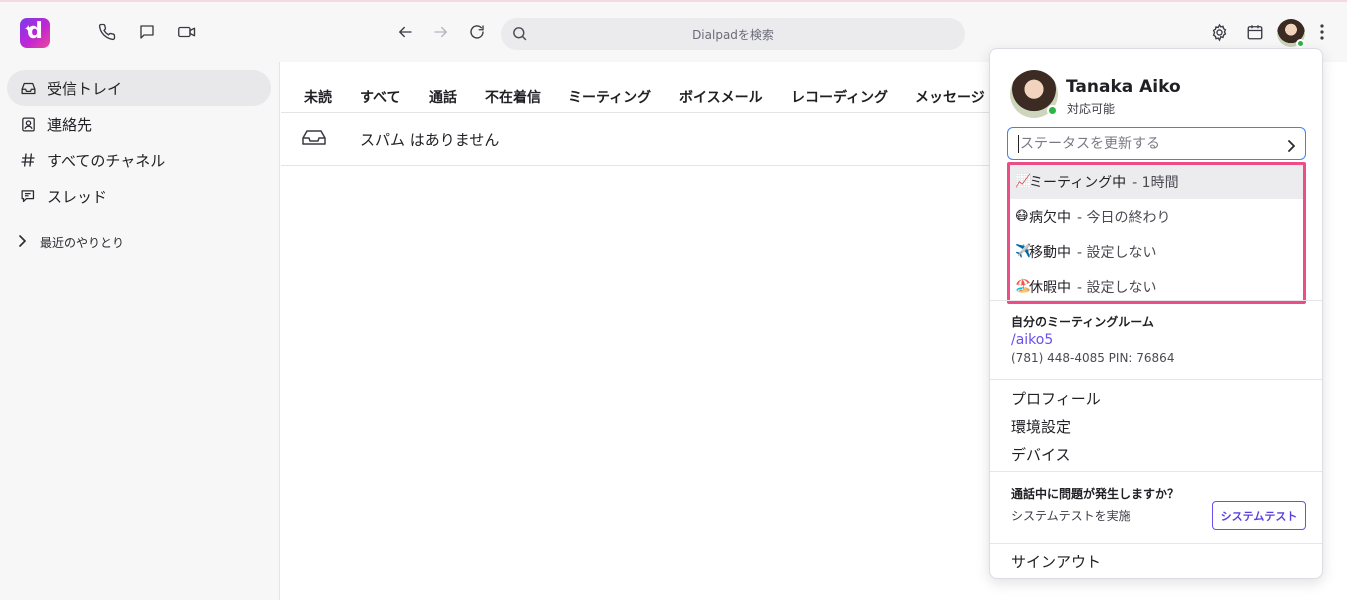  Describe the element at coordinates (107, 32) in the screenshot. I see `phone-icon` at that location.